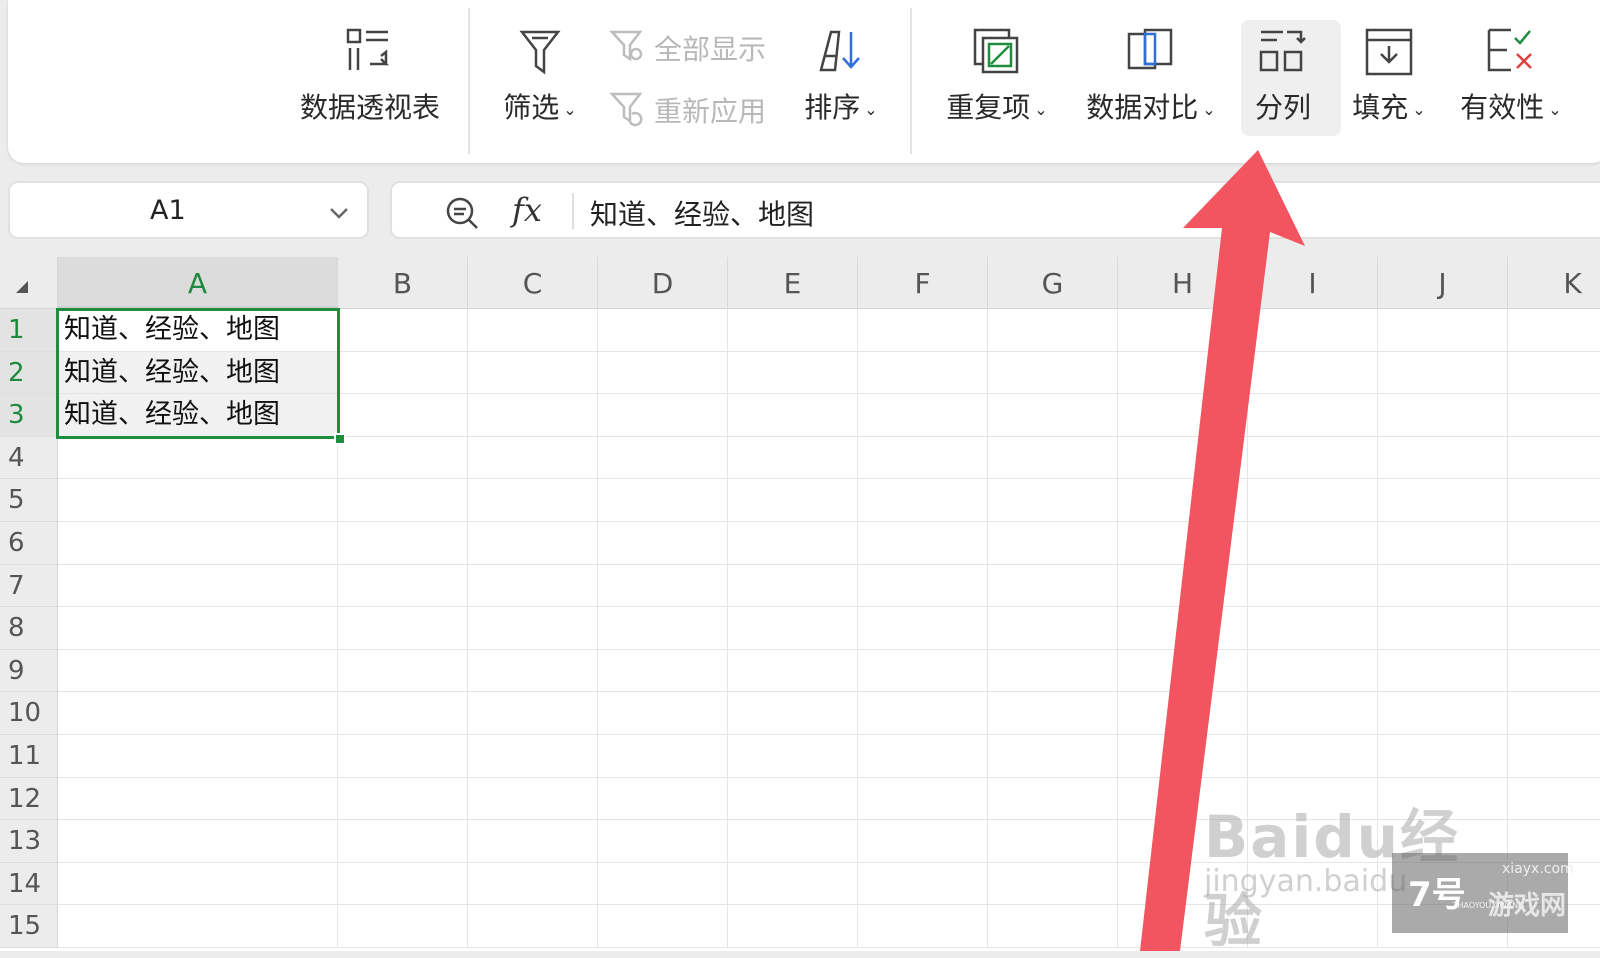 The width and height of the screenshot is (1600, 958). I want to click on cell-d13, so click(663, 841).